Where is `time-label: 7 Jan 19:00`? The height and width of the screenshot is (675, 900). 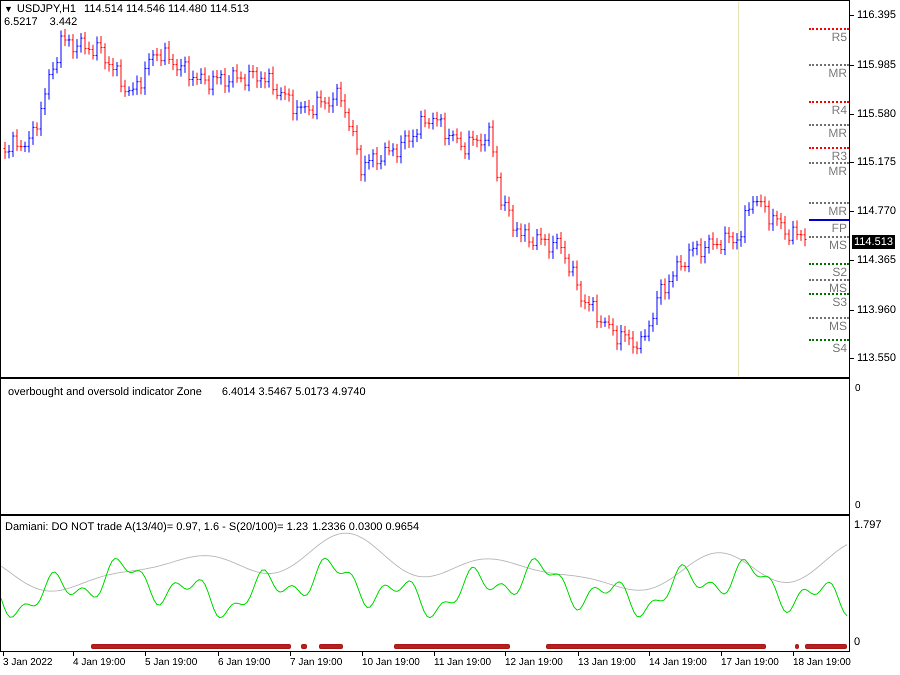
time-label: 7 Jan 19:00 is located at coordinates (316, 663).